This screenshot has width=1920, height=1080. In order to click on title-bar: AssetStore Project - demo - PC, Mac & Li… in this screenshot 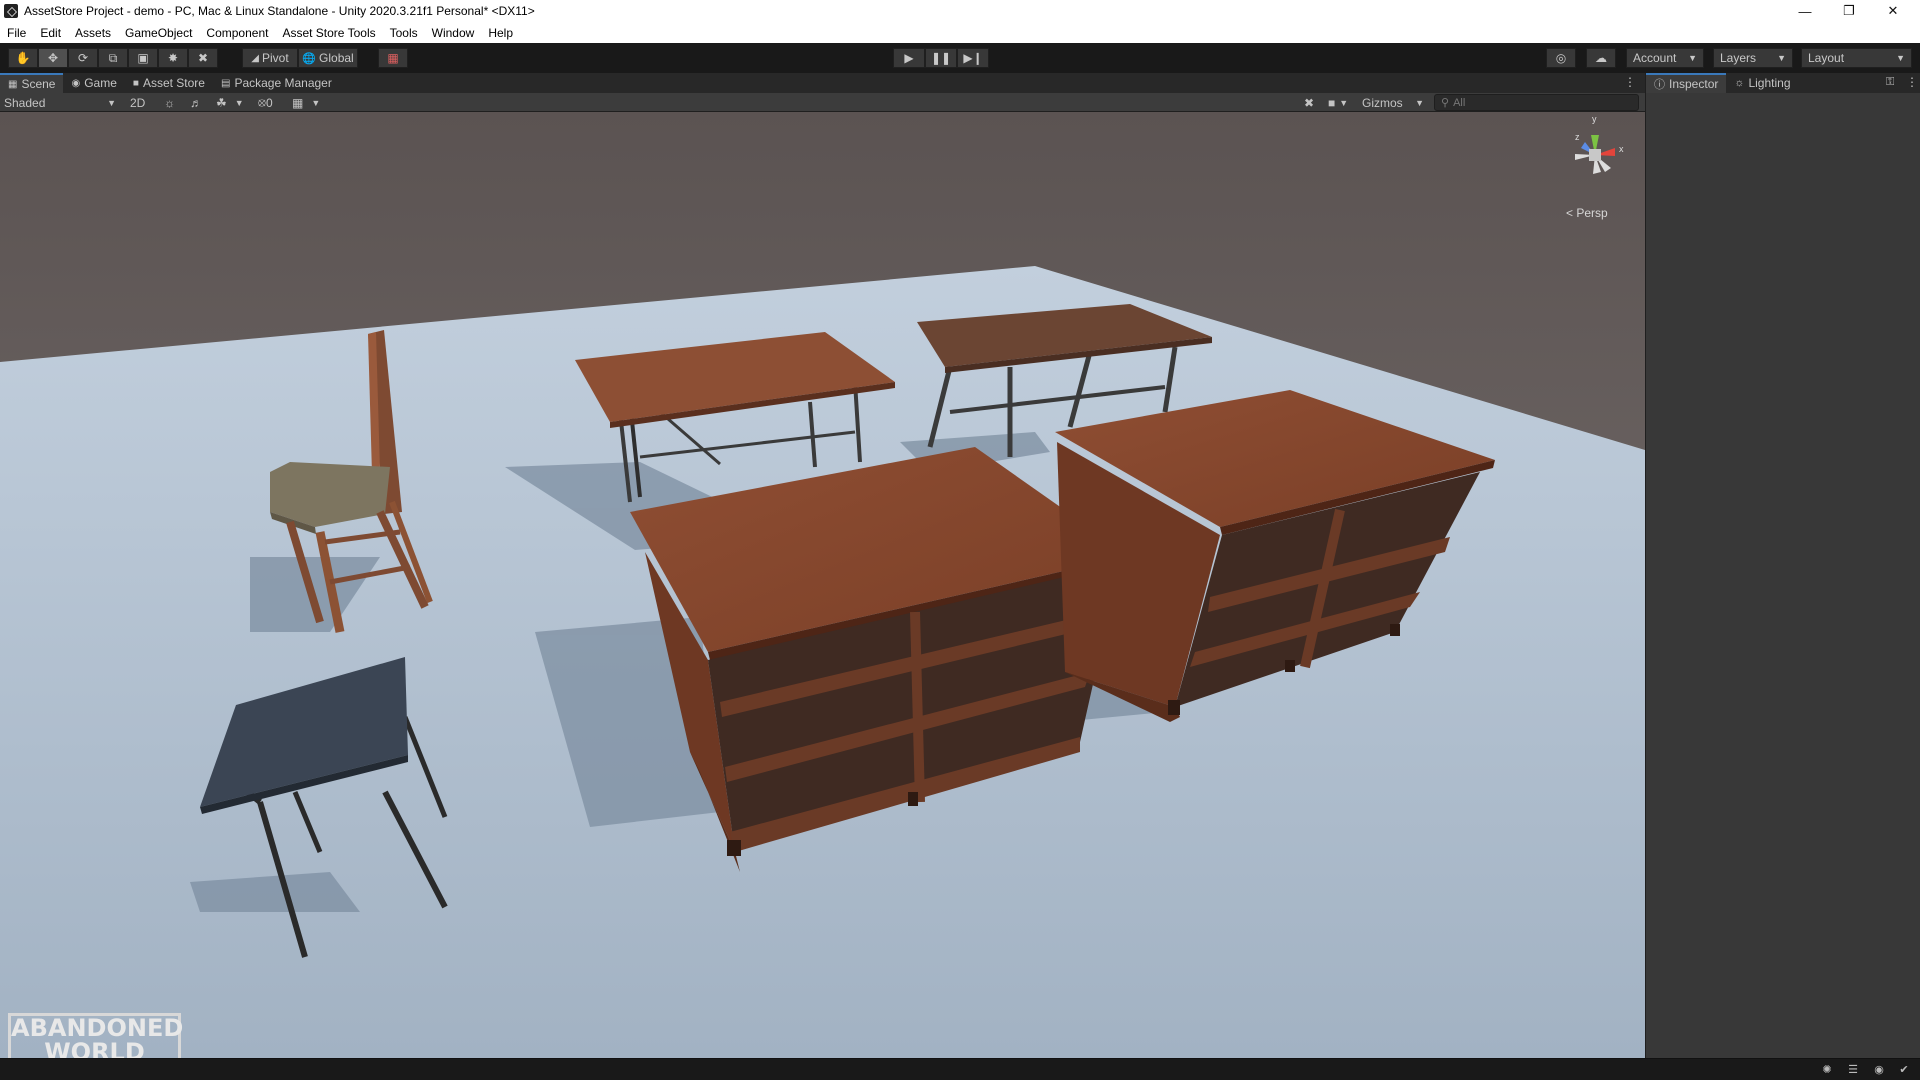, I will do `click(960, 11)`.